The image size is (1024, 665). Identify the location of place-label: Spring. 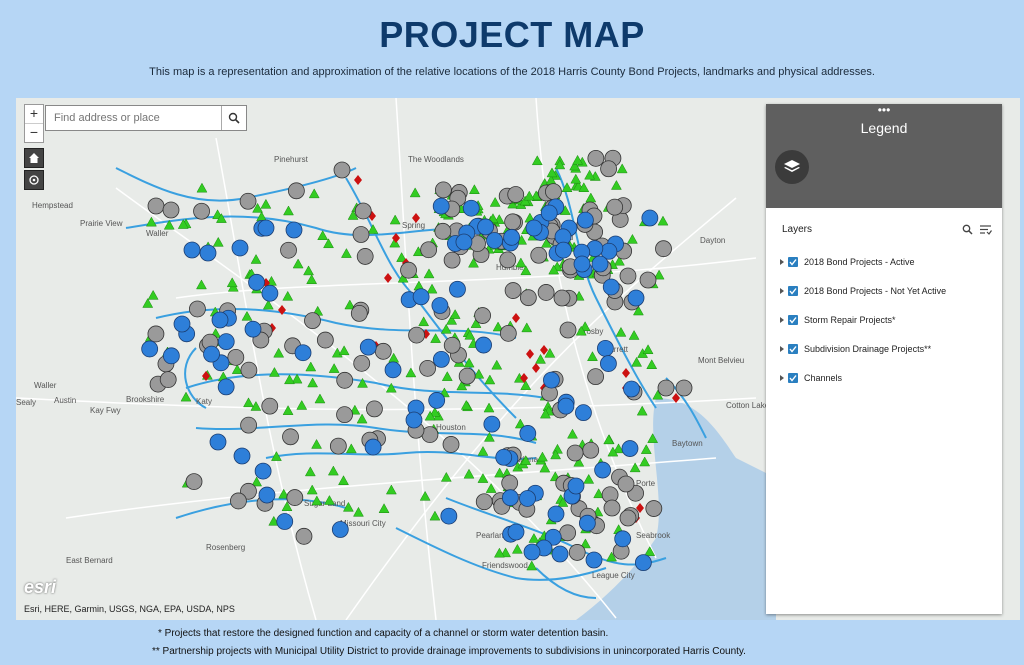
(413, 225).